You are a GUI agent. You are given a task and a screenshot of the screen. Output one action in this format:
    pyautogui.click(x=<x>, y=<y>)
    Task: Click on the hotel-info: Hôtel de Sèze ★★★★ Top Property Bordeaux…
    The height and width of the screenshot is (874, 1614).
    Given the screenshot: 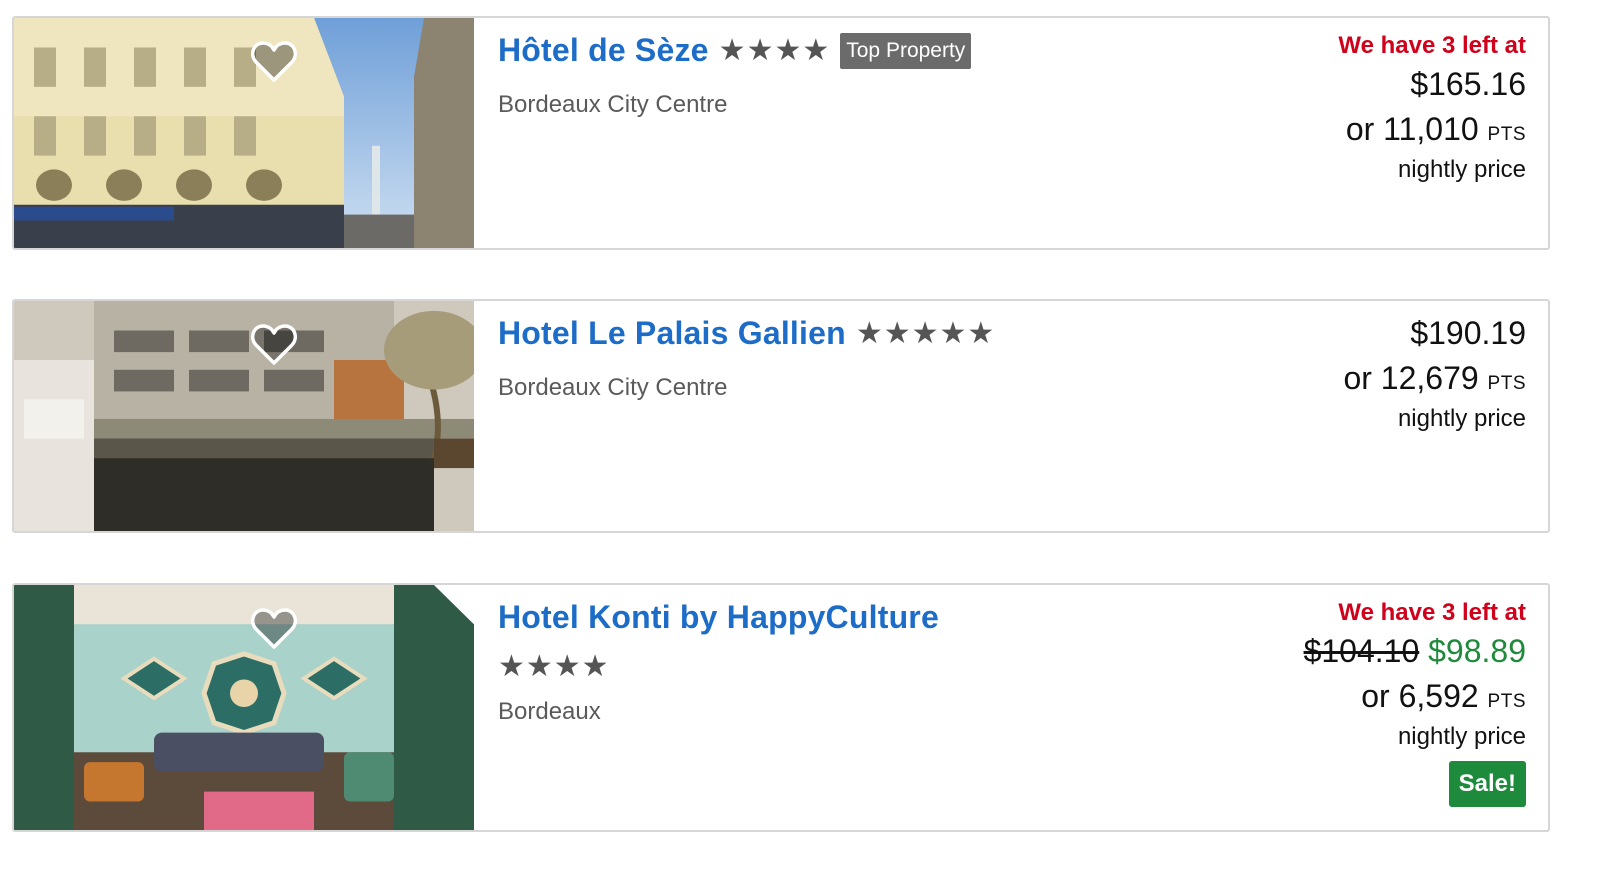 What is the action you would take?
    pyautogui.click(x=878, y=75)
    